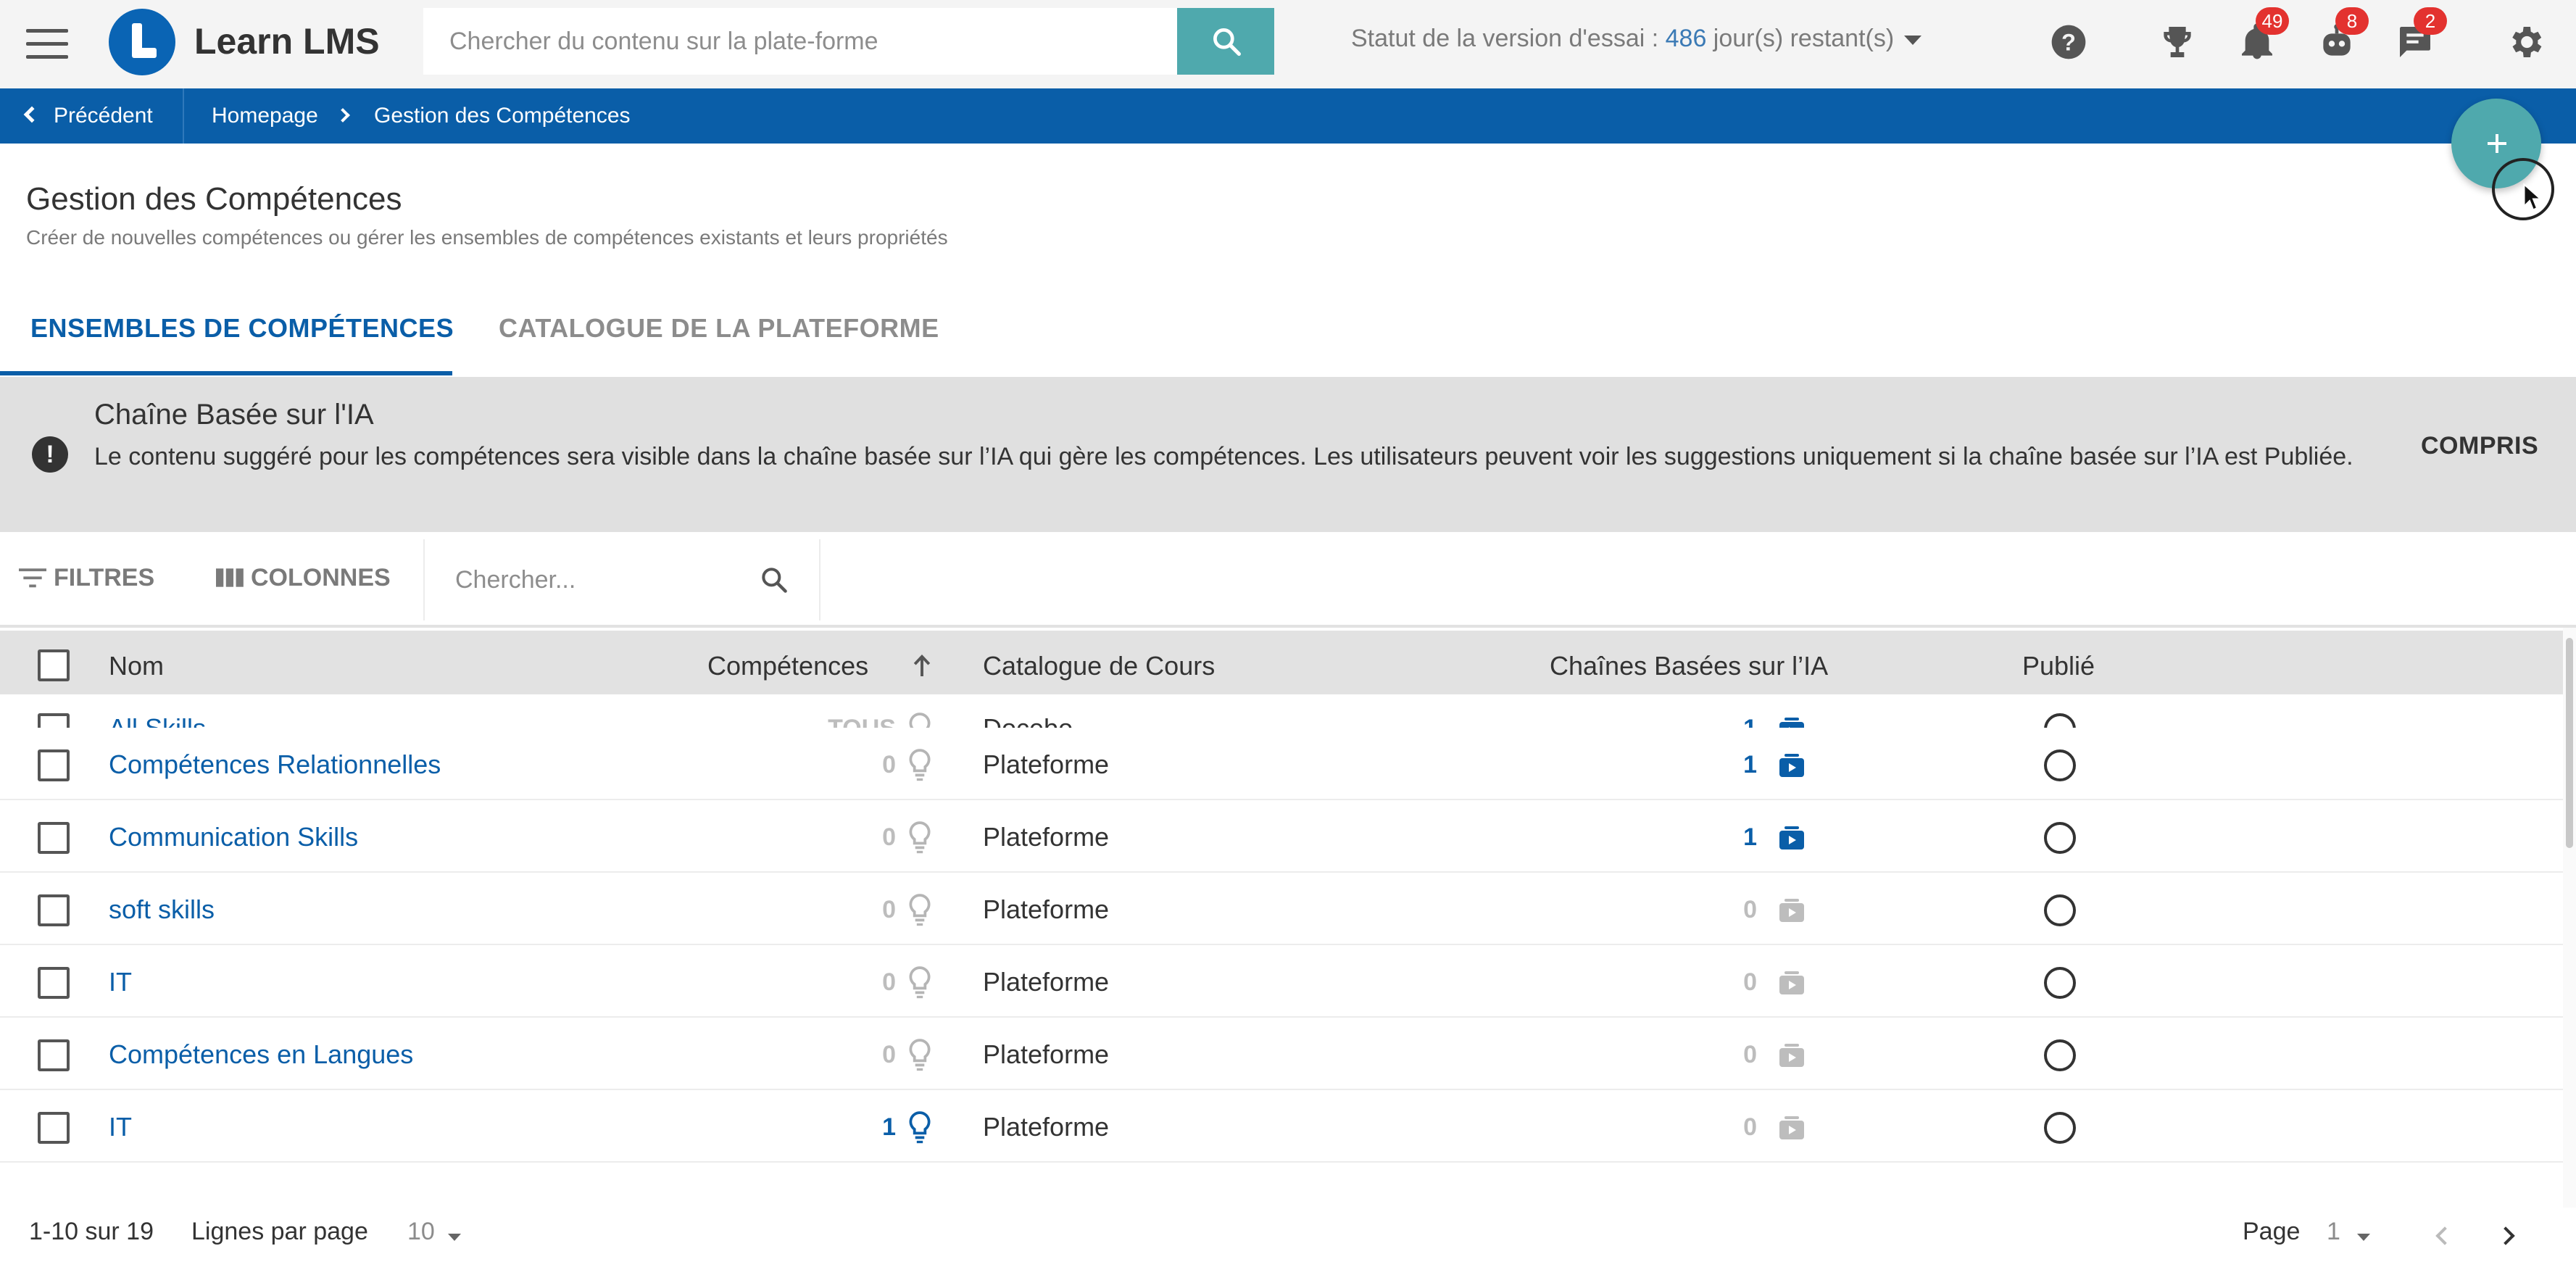 The image size is (2576, 1267). Describe the element at coordinates (2263, 34) in the screenshot. I see `bell-icon: 49` at that location.